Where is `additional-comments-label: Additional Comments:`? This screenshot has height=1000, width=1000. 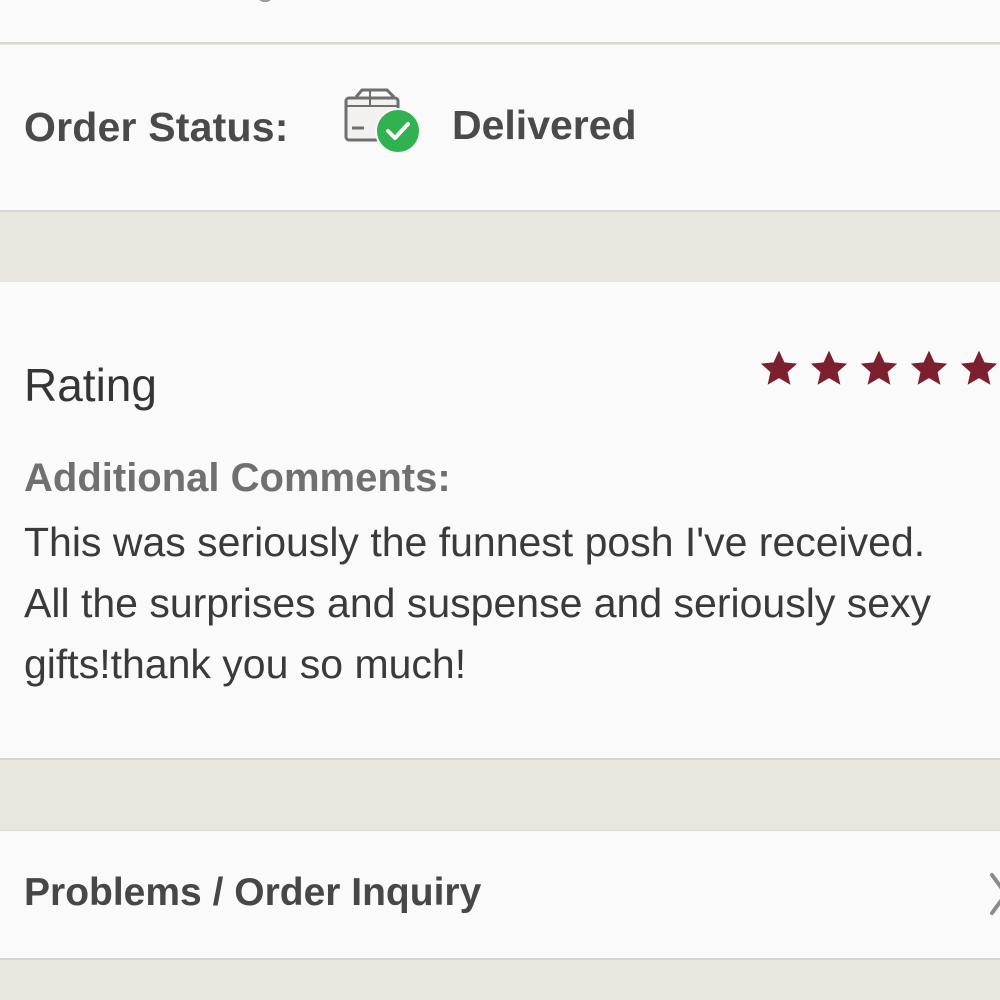 additional-comments-label: Additional Comments: is located at coordinates (237, 478).